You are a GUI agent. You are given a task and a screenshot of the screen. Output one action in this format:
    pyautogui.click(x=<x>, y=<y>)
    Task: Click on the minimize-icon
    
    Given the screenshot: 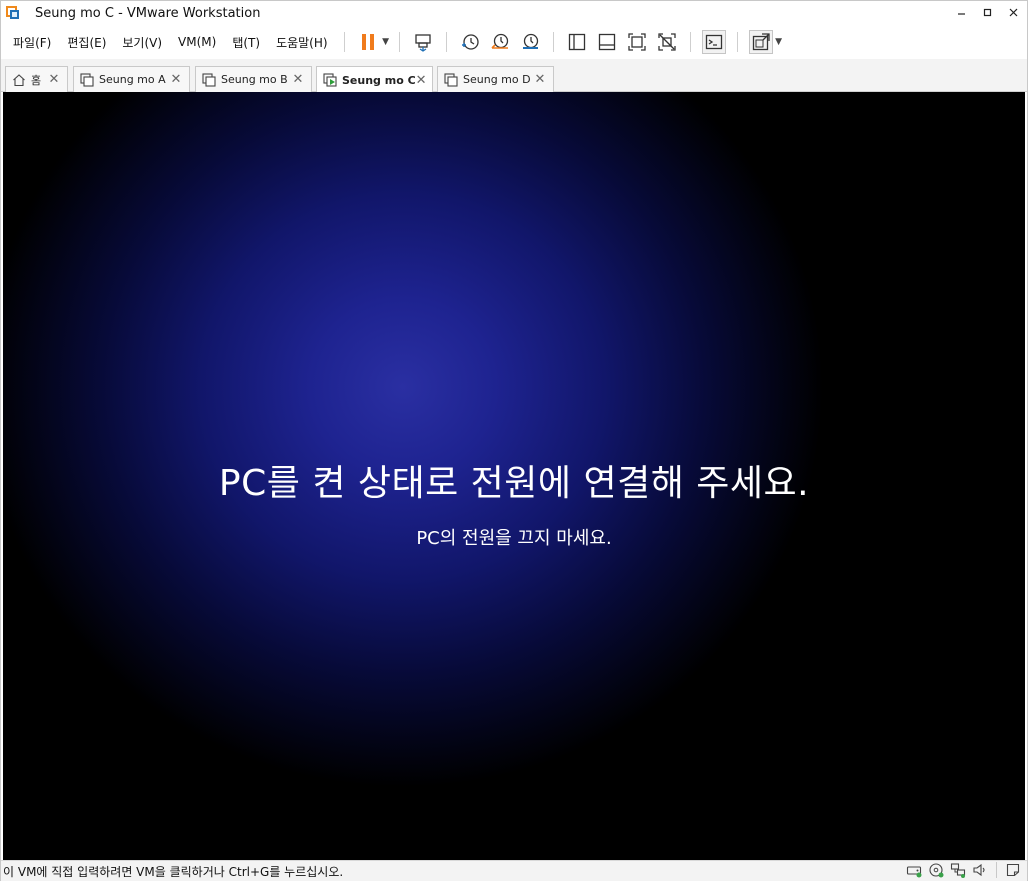 What is the action you would take?
    pyautogui.click(x=961, y=14)
    